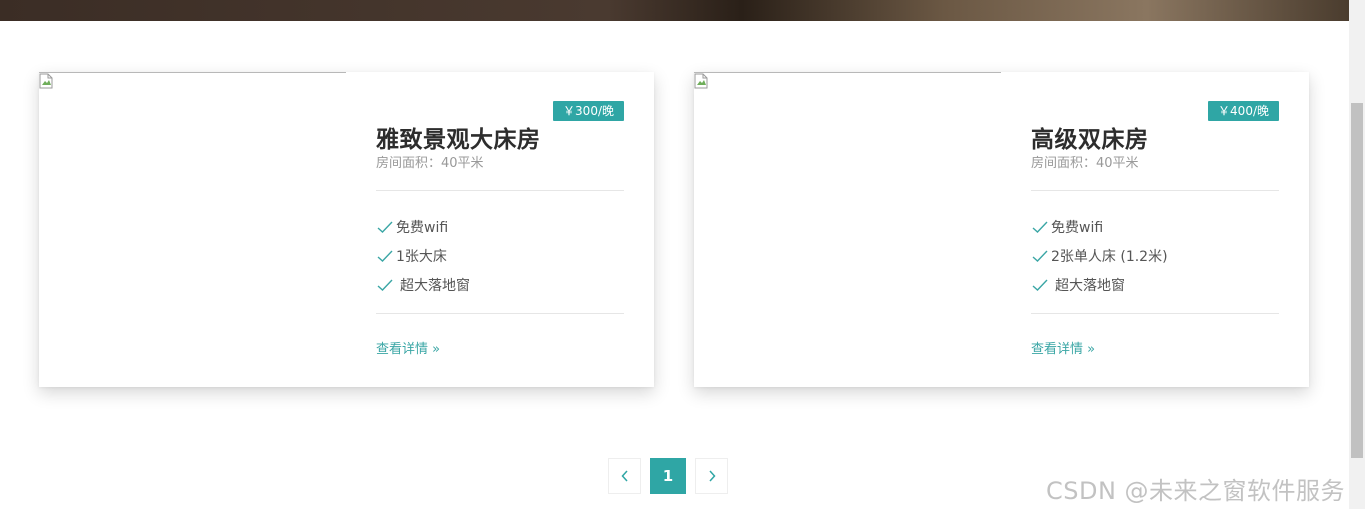  What do you see at coordinates (1090, 140) in the screenshot?
I see `room-title: 高级双床房` at bounding box center [1090, 140].